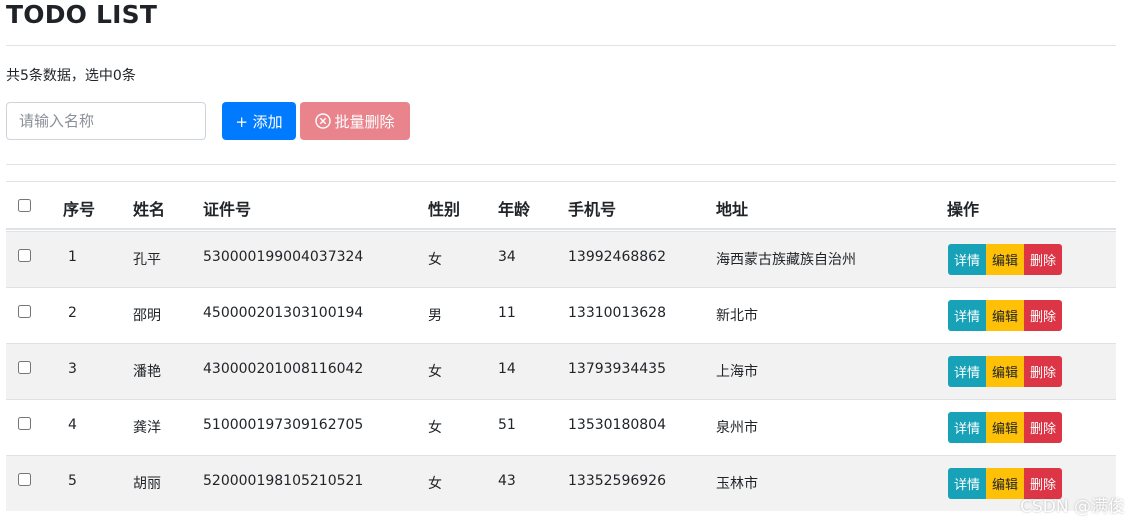 The image size is (1131, 525). Describe the element at coordinates (79, 209) in the screenshot. I see `header-index: 序号` at that location.